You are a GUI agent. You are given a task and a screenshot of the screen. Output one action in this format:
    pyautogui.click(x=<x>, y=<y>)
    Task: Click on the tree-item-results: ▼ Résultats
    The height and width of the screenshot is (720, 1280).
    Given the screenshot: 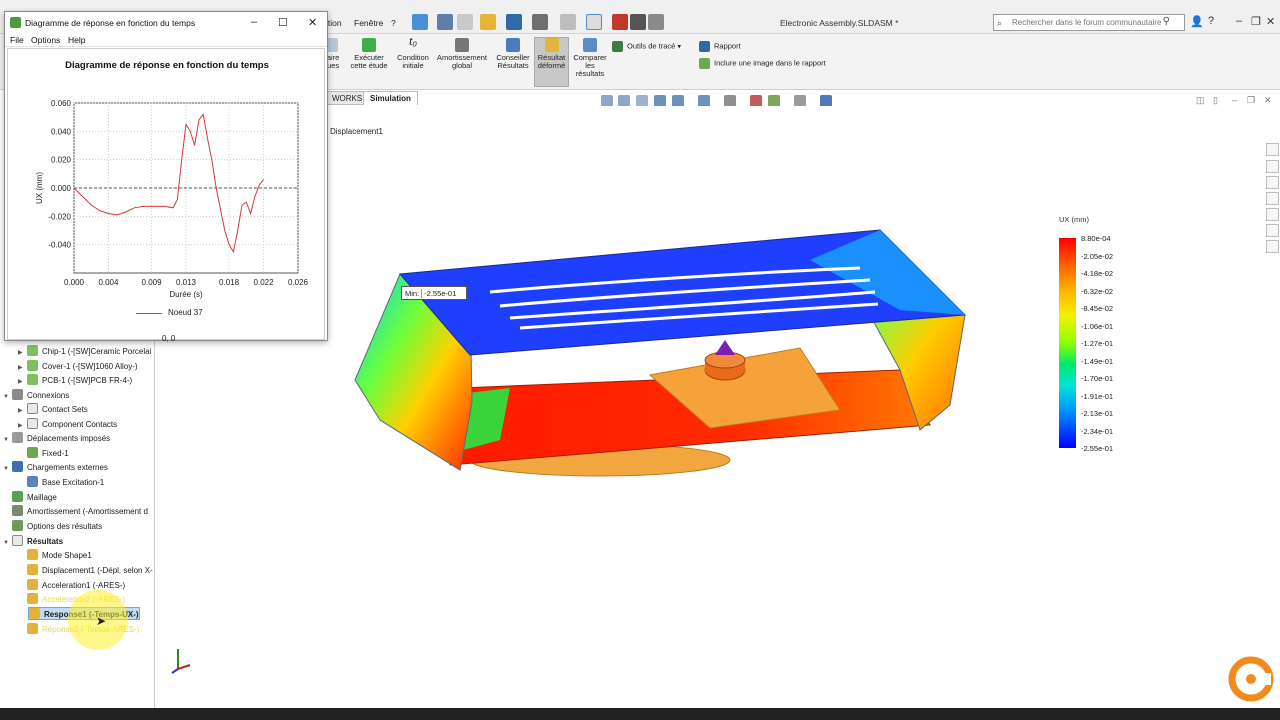 What is the action you would take?
    pyautogui.click(x=33, y=541)
    